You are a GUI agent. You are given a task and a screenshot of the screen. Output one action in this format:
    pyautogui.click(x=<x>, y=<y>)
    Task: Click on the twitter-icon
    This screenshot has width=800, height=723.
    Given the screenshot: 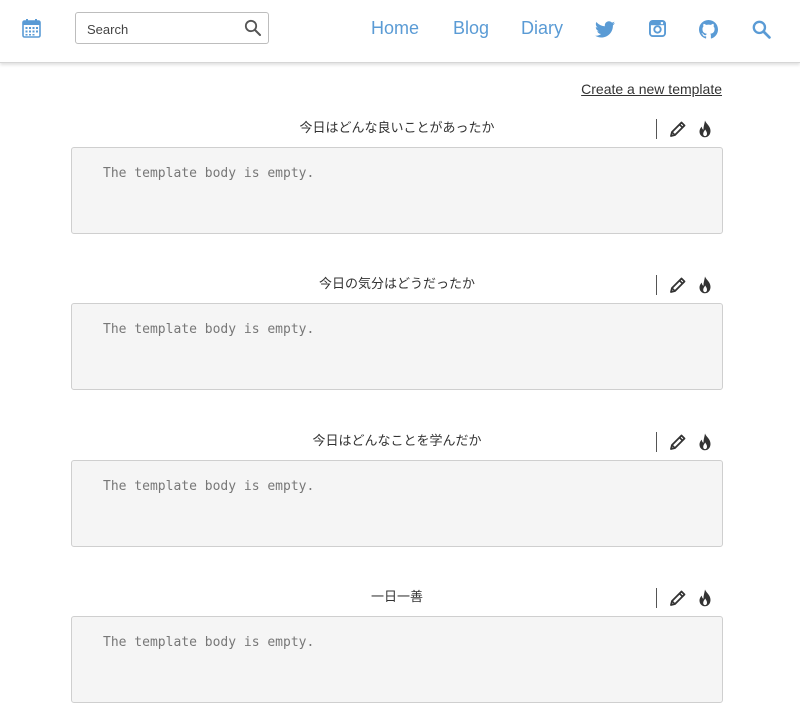 What is the action you would take?
    pyautogui.click(x=605, y=29)
    